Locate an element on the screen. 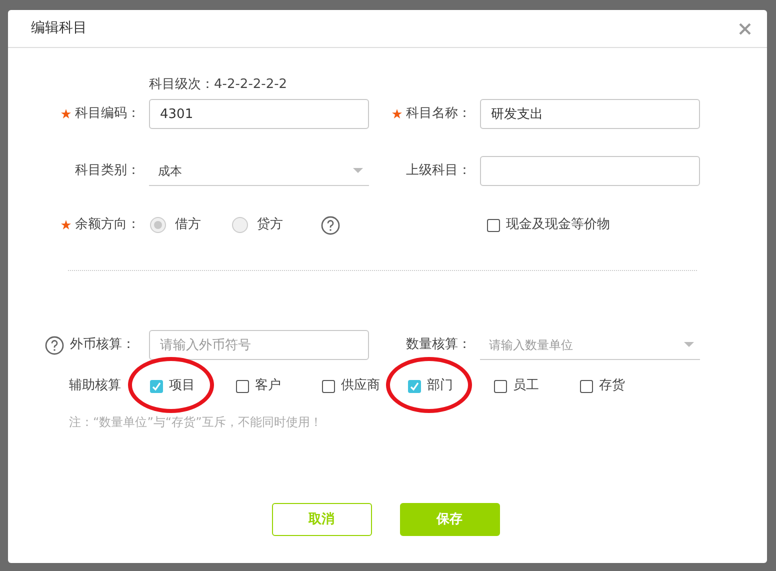 This screenshot has width=776, height=571. field-label: 数量核算： is located at coordinates (438, 345).